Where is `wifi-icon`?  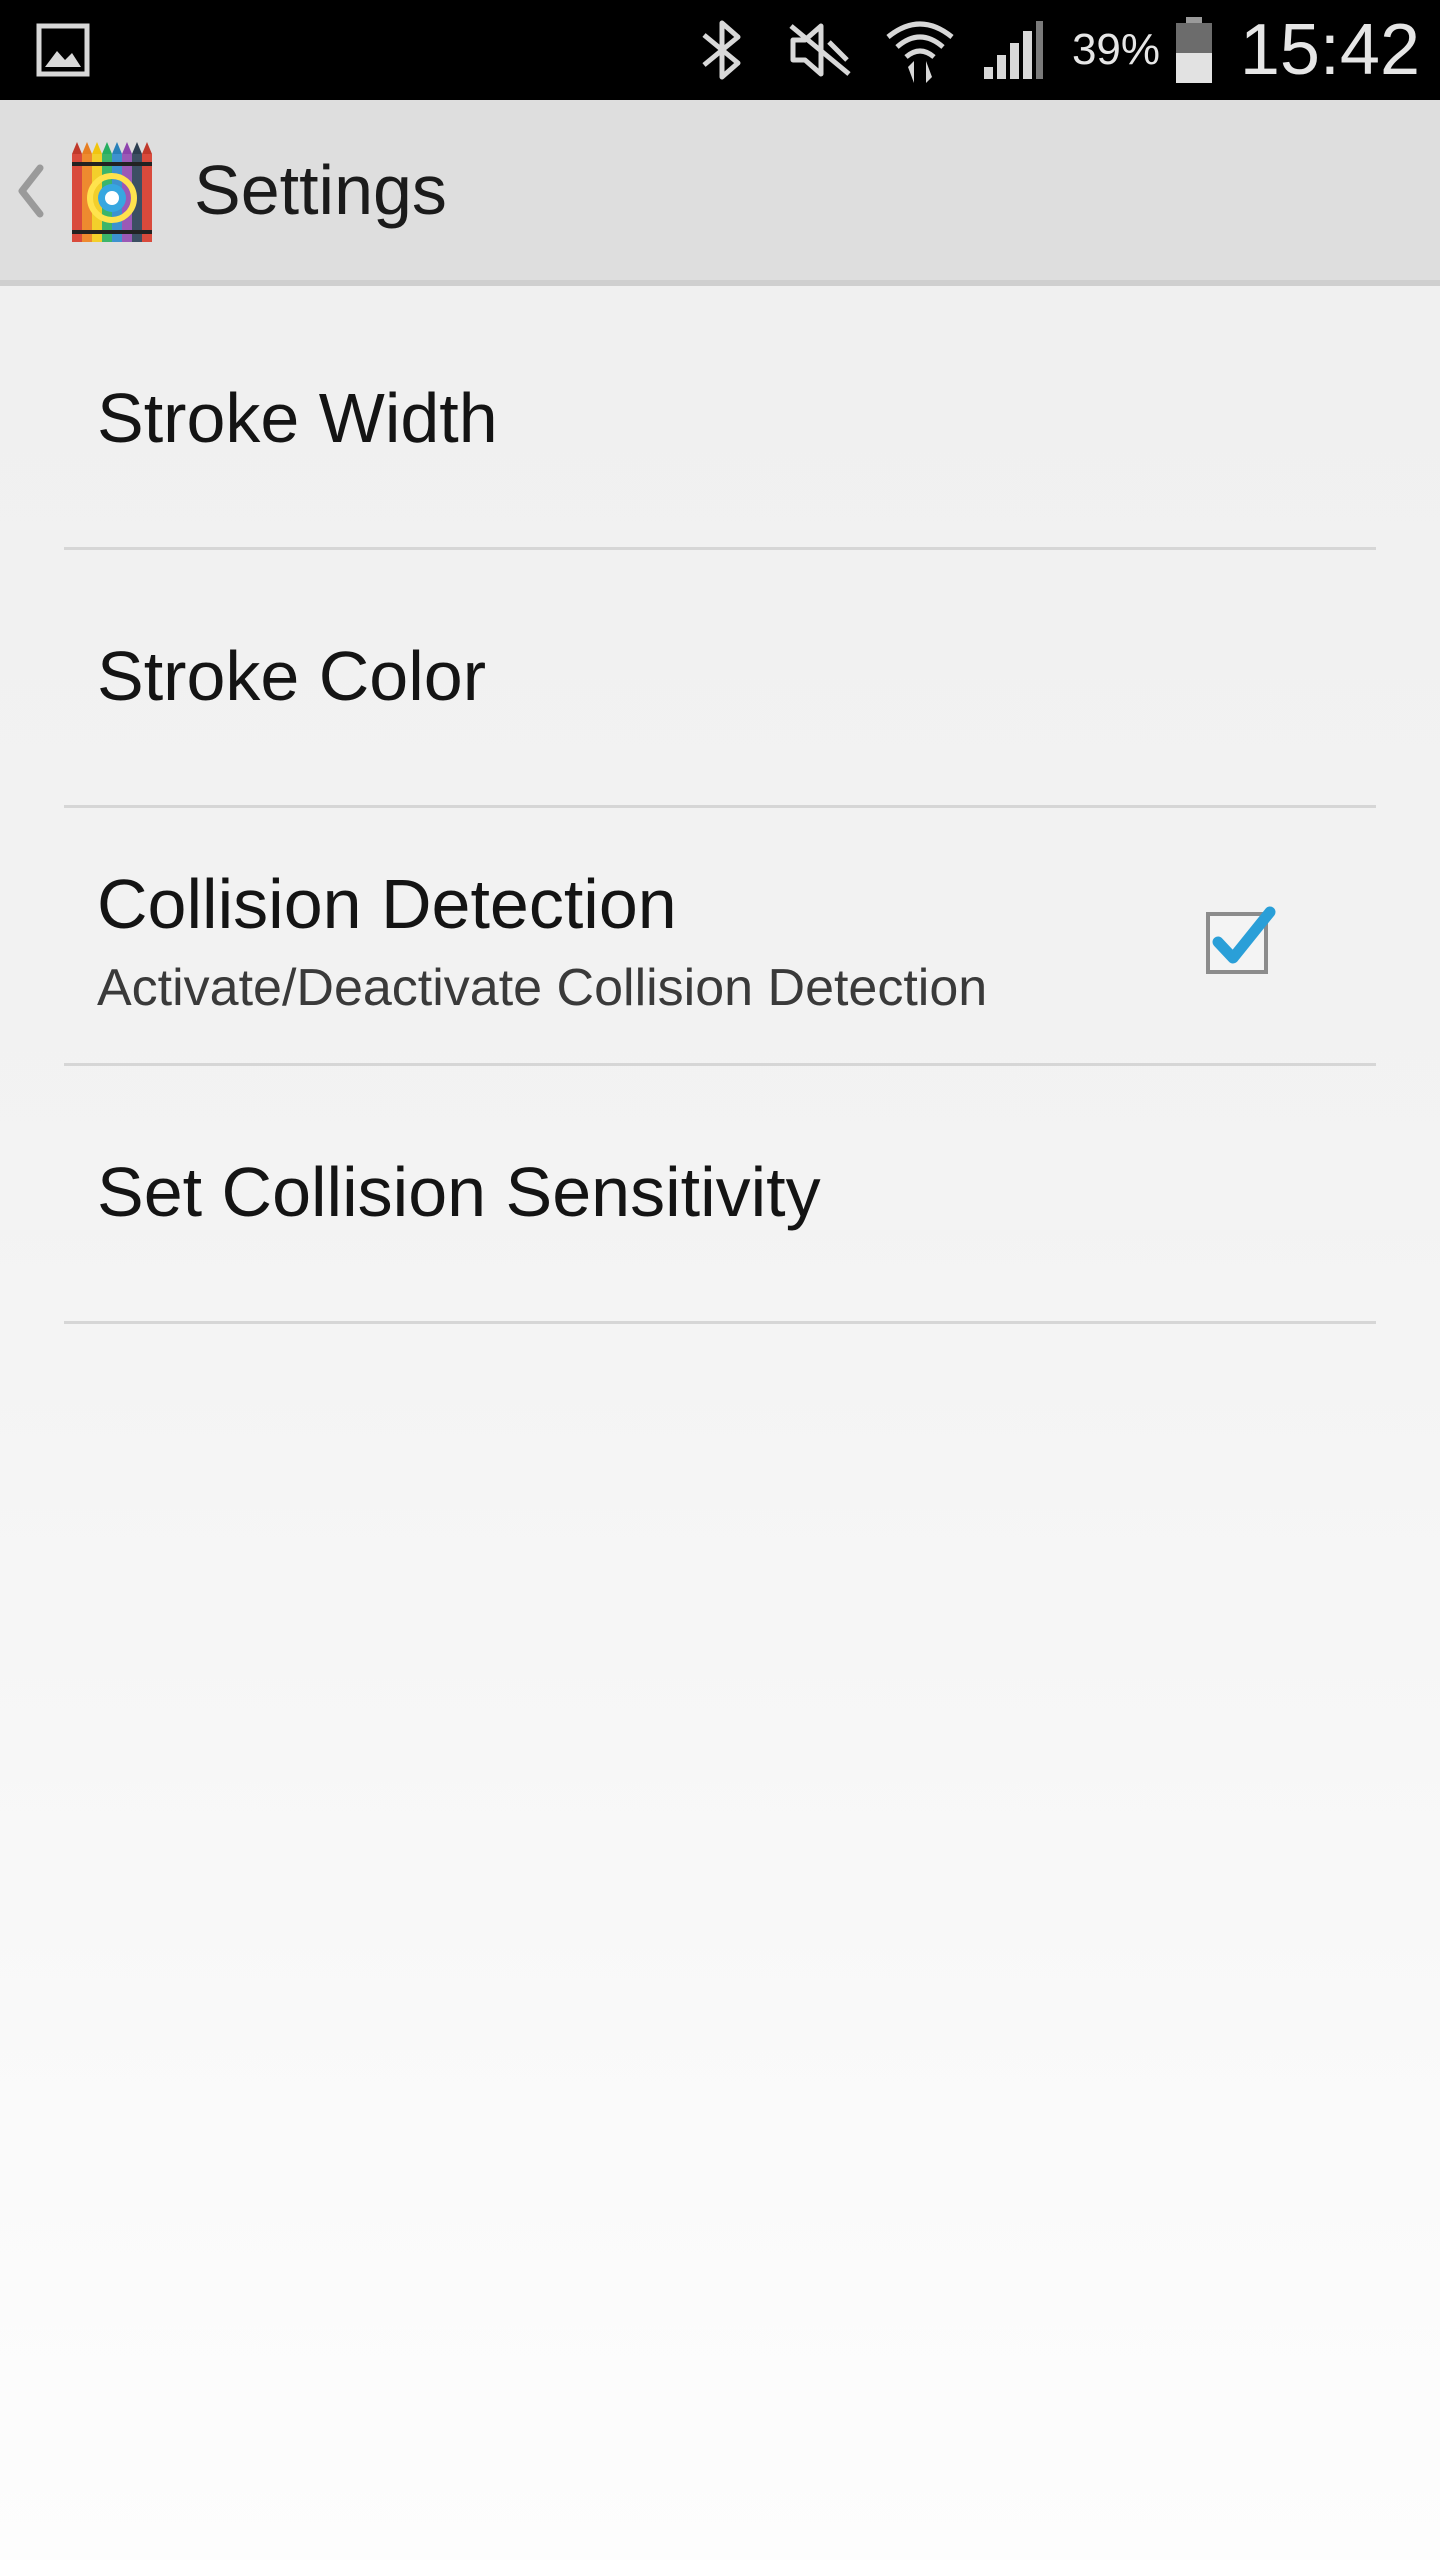
wifi-icon is located at coordinates (920, 50).